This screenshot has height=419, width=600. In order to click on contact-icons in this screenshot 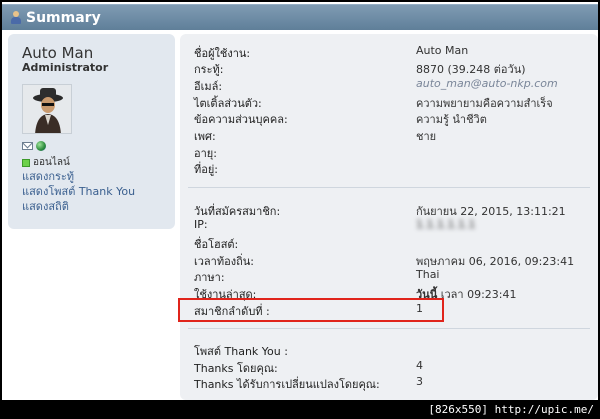, I will do `click(34, 146)`.